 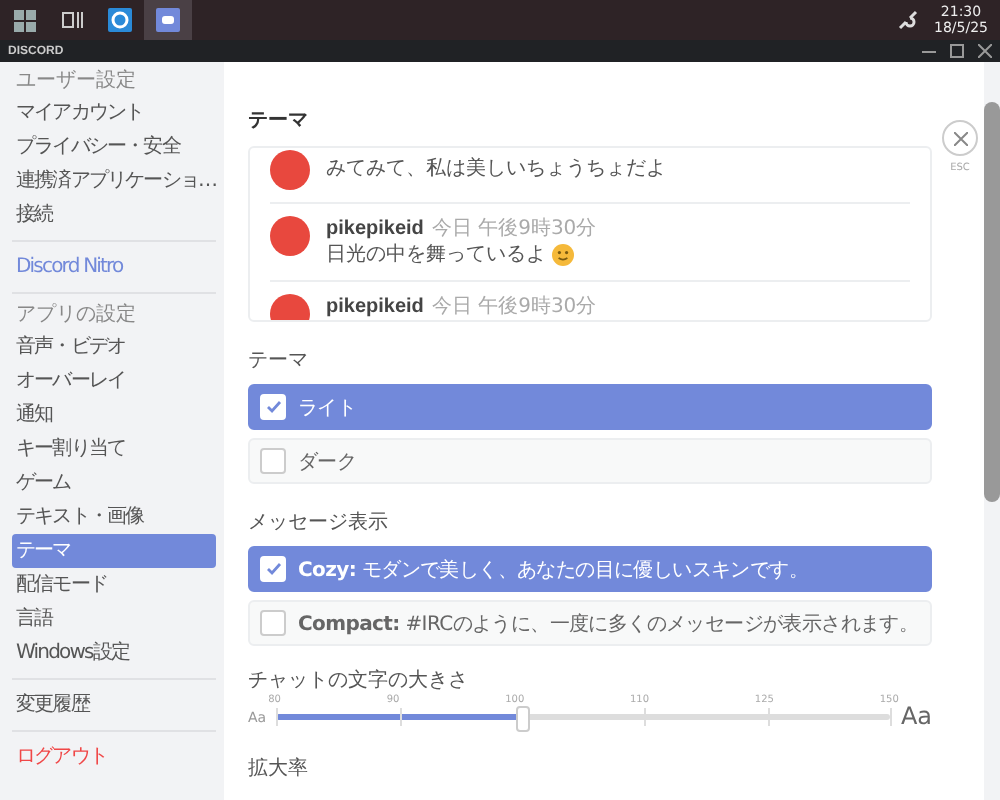 I want to click on taskbar-button, so click(x=168, y=20).